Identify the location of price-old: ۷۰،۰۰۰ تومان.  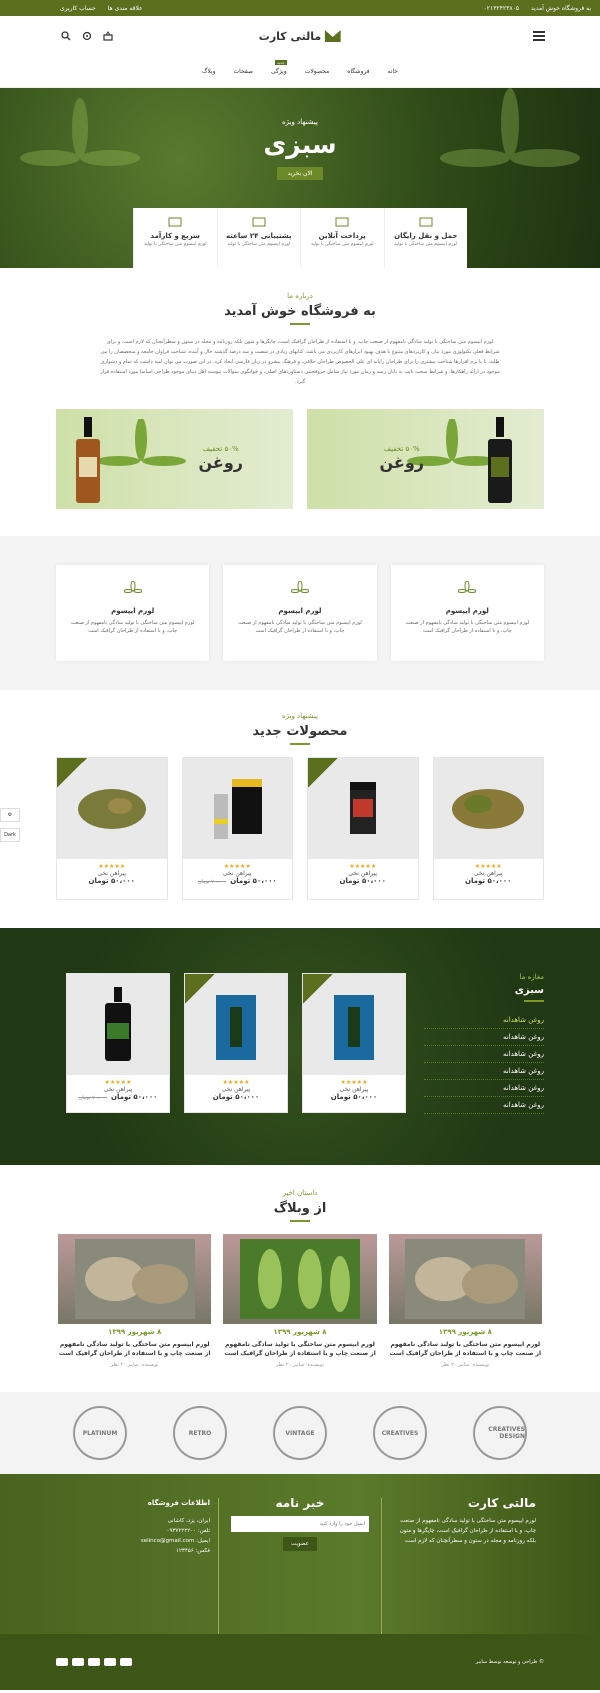
(212, 882).